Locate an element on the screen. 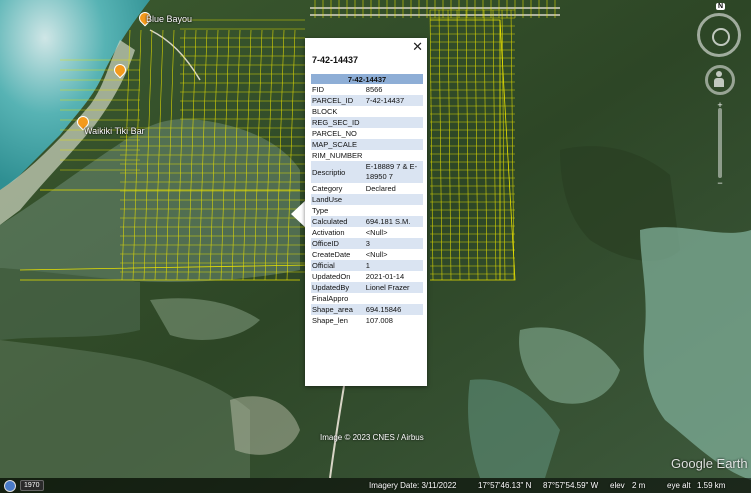  attribute-key: CreateDate is located at coordinates (331, 254).